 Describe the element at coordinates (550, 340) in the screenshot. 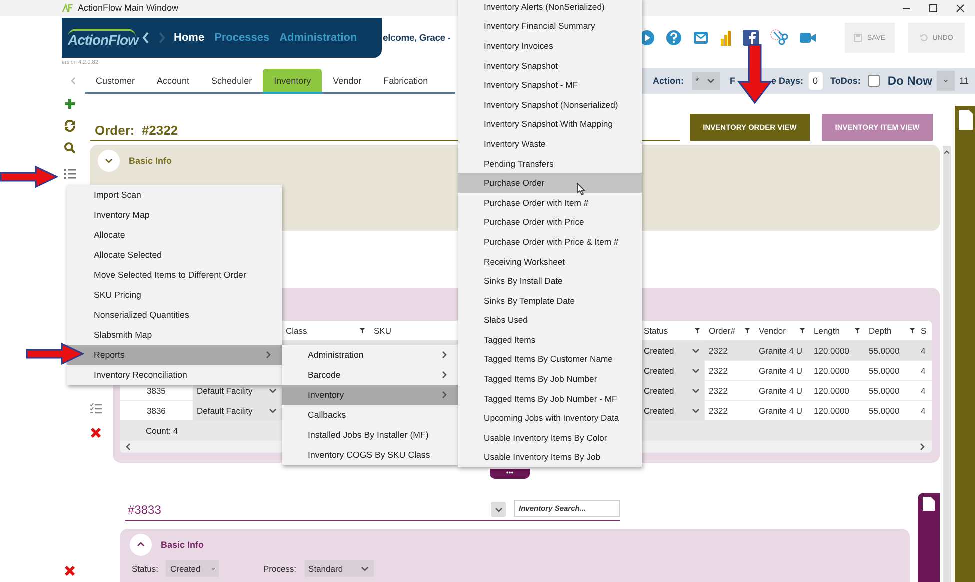

I see `menu-item: Tagged Items` at that location.